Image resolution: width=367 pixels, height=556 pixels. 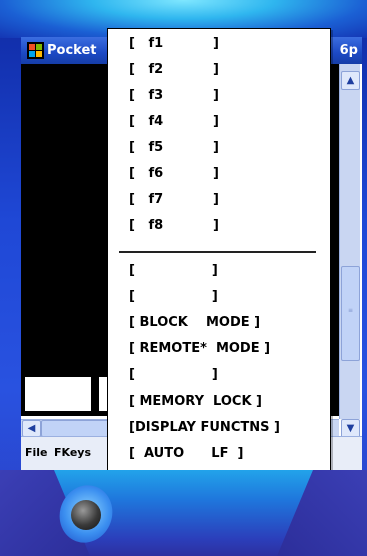 I want to click on menu-item-f3: [ f3 ], so click(x=226, y=96).